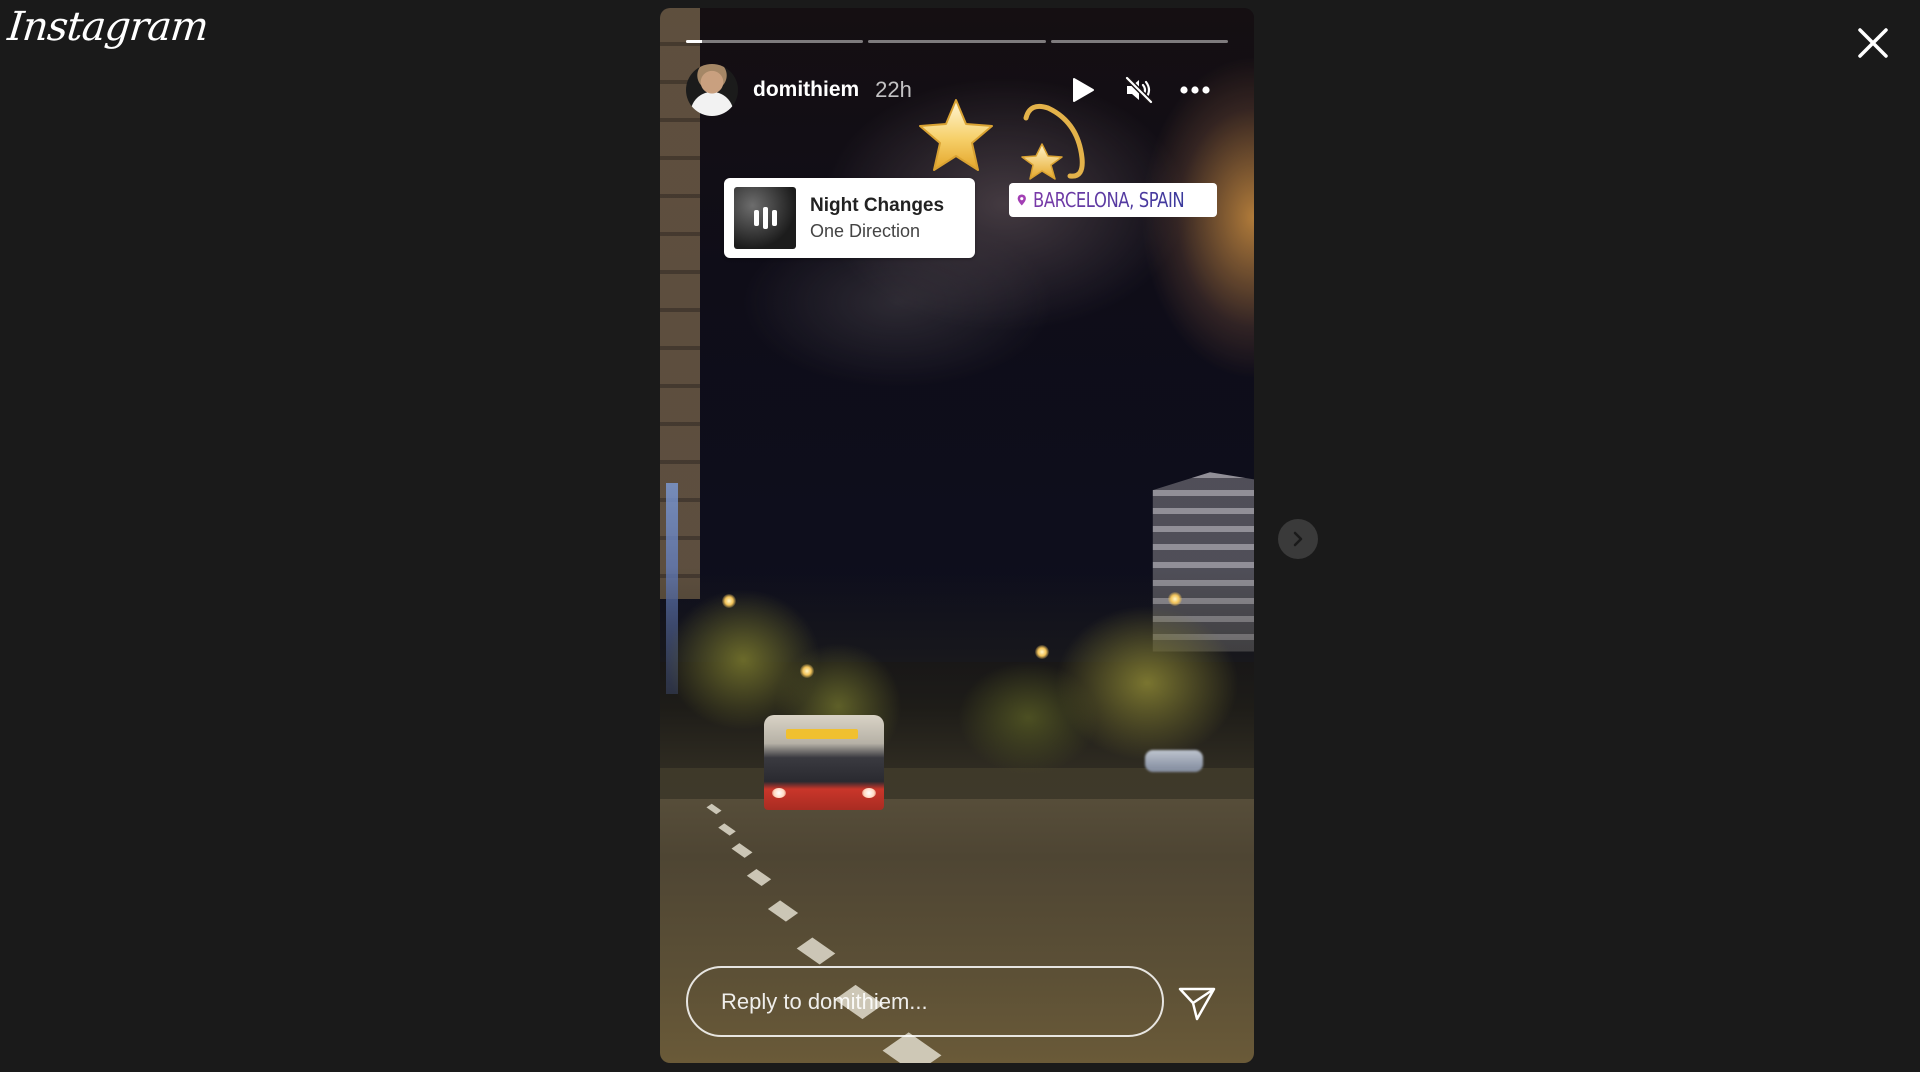 Image resolution: width=1920 pixels, height=1072 pixels. I want to click on send-button, so click(1197, 1003).